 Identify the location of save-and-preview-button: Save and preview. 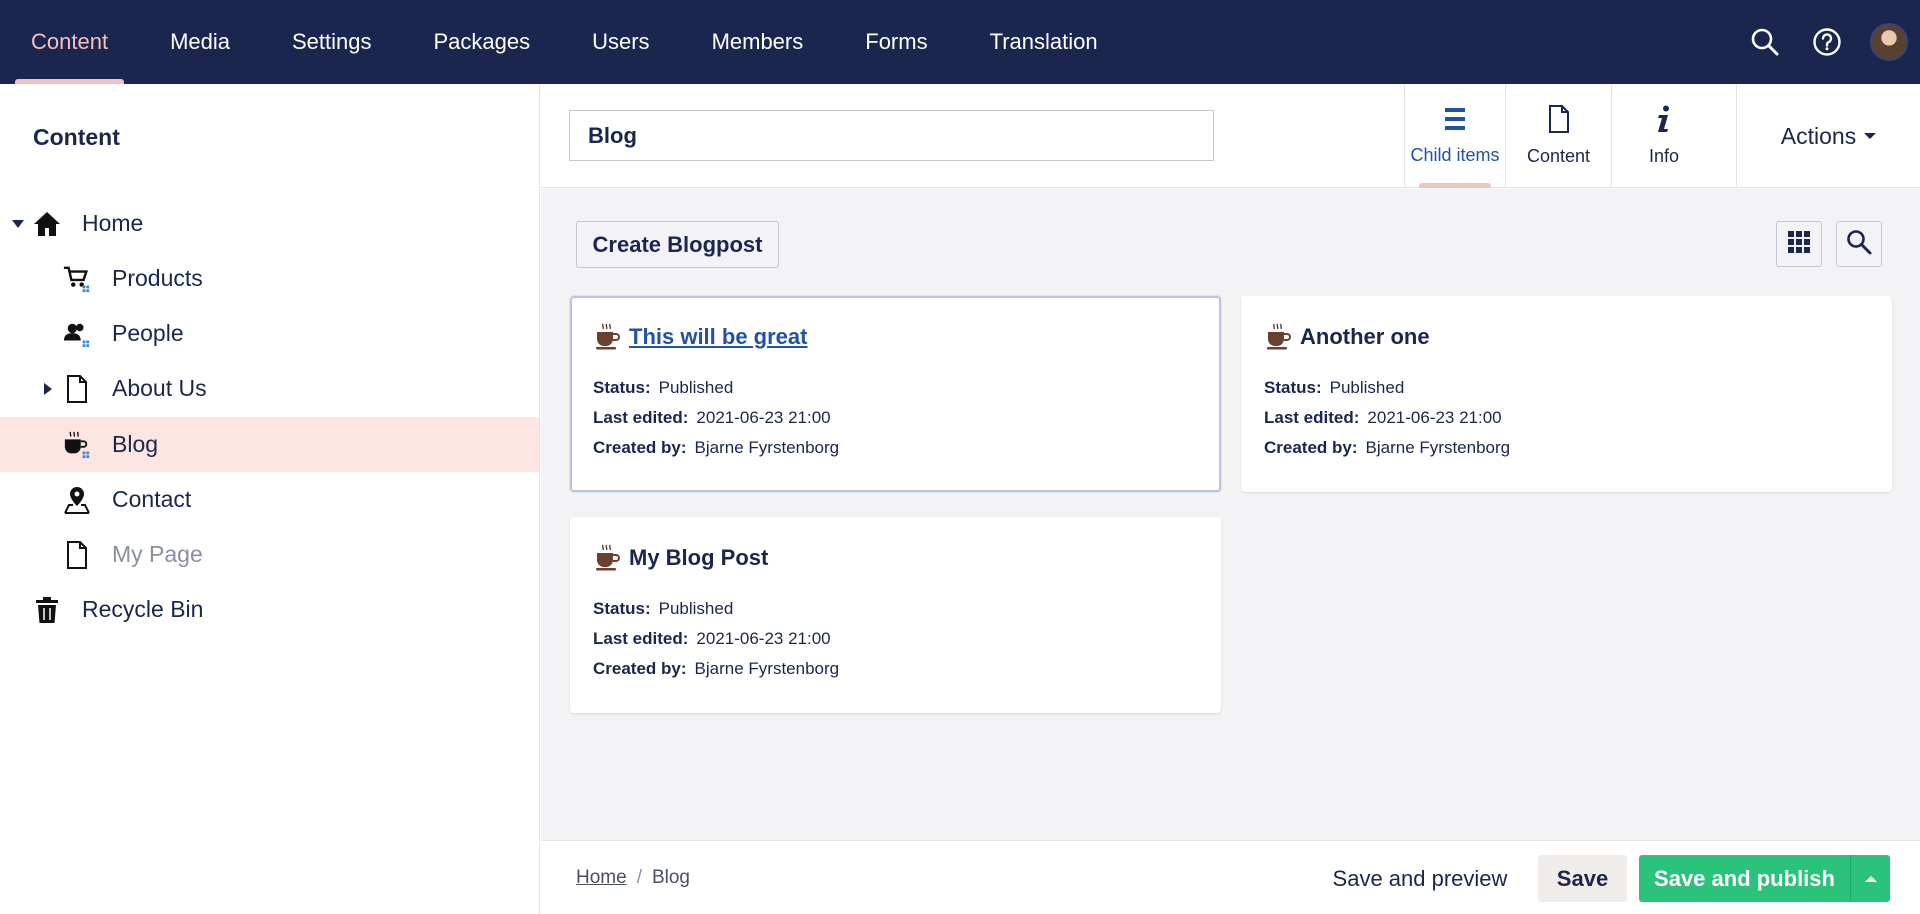
(1420, 878).